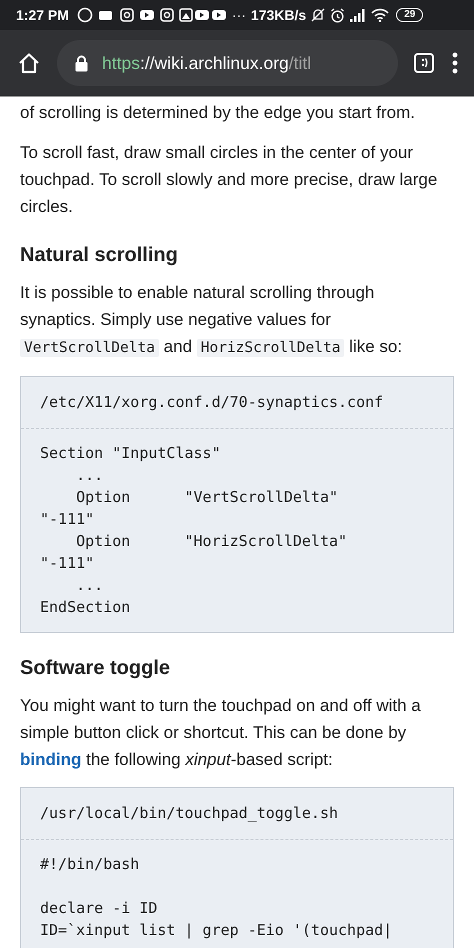 The height and width of the screenshot is (948, 474). I want to click on battery-indicator: 29, so click(410, 15).